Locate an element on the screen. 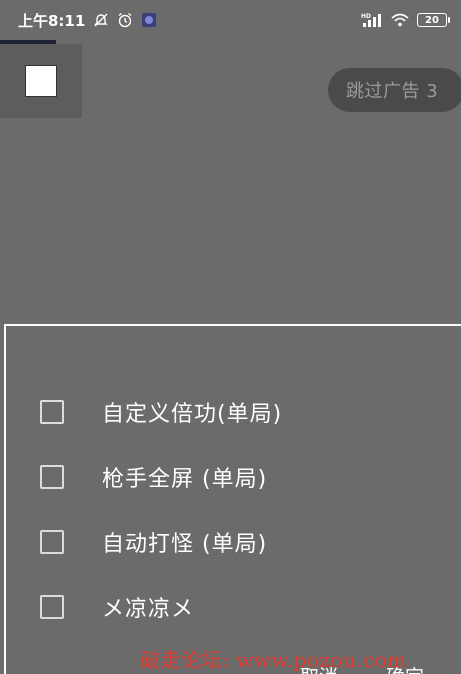  status-left: 上午8:11 is located at coordinates (87, 20).